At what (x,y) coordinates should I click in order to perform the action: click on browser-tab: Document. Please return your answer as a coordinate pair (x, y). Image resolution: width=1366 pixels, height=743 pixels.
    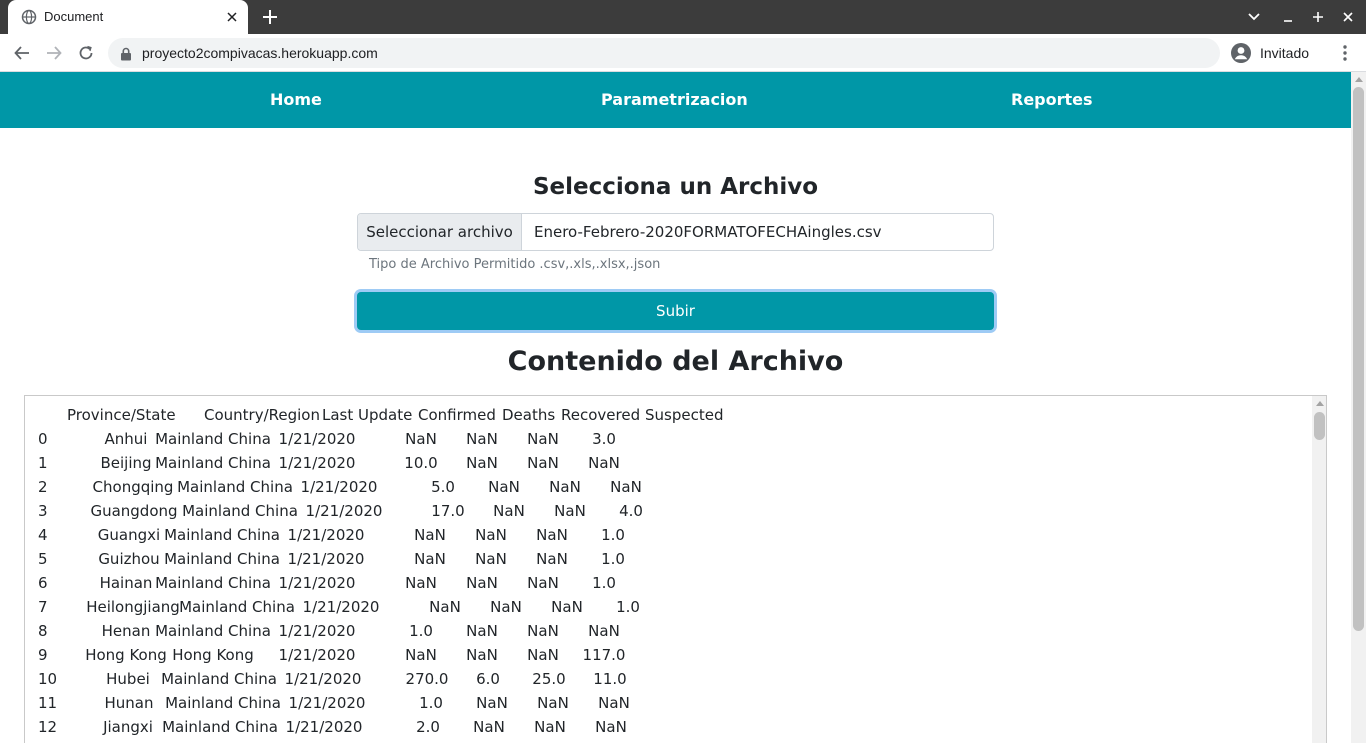
    Looking at the image, I should click on (128, 17).